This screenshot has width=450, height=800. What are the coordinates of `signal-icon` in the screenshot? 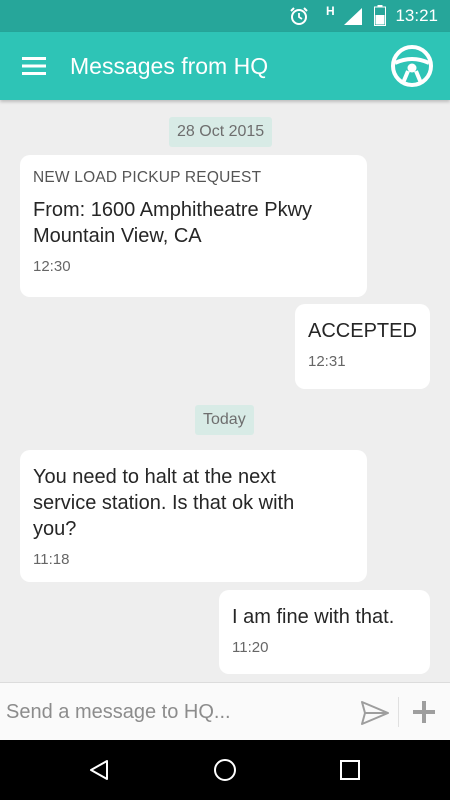 It's located at (353, 16).